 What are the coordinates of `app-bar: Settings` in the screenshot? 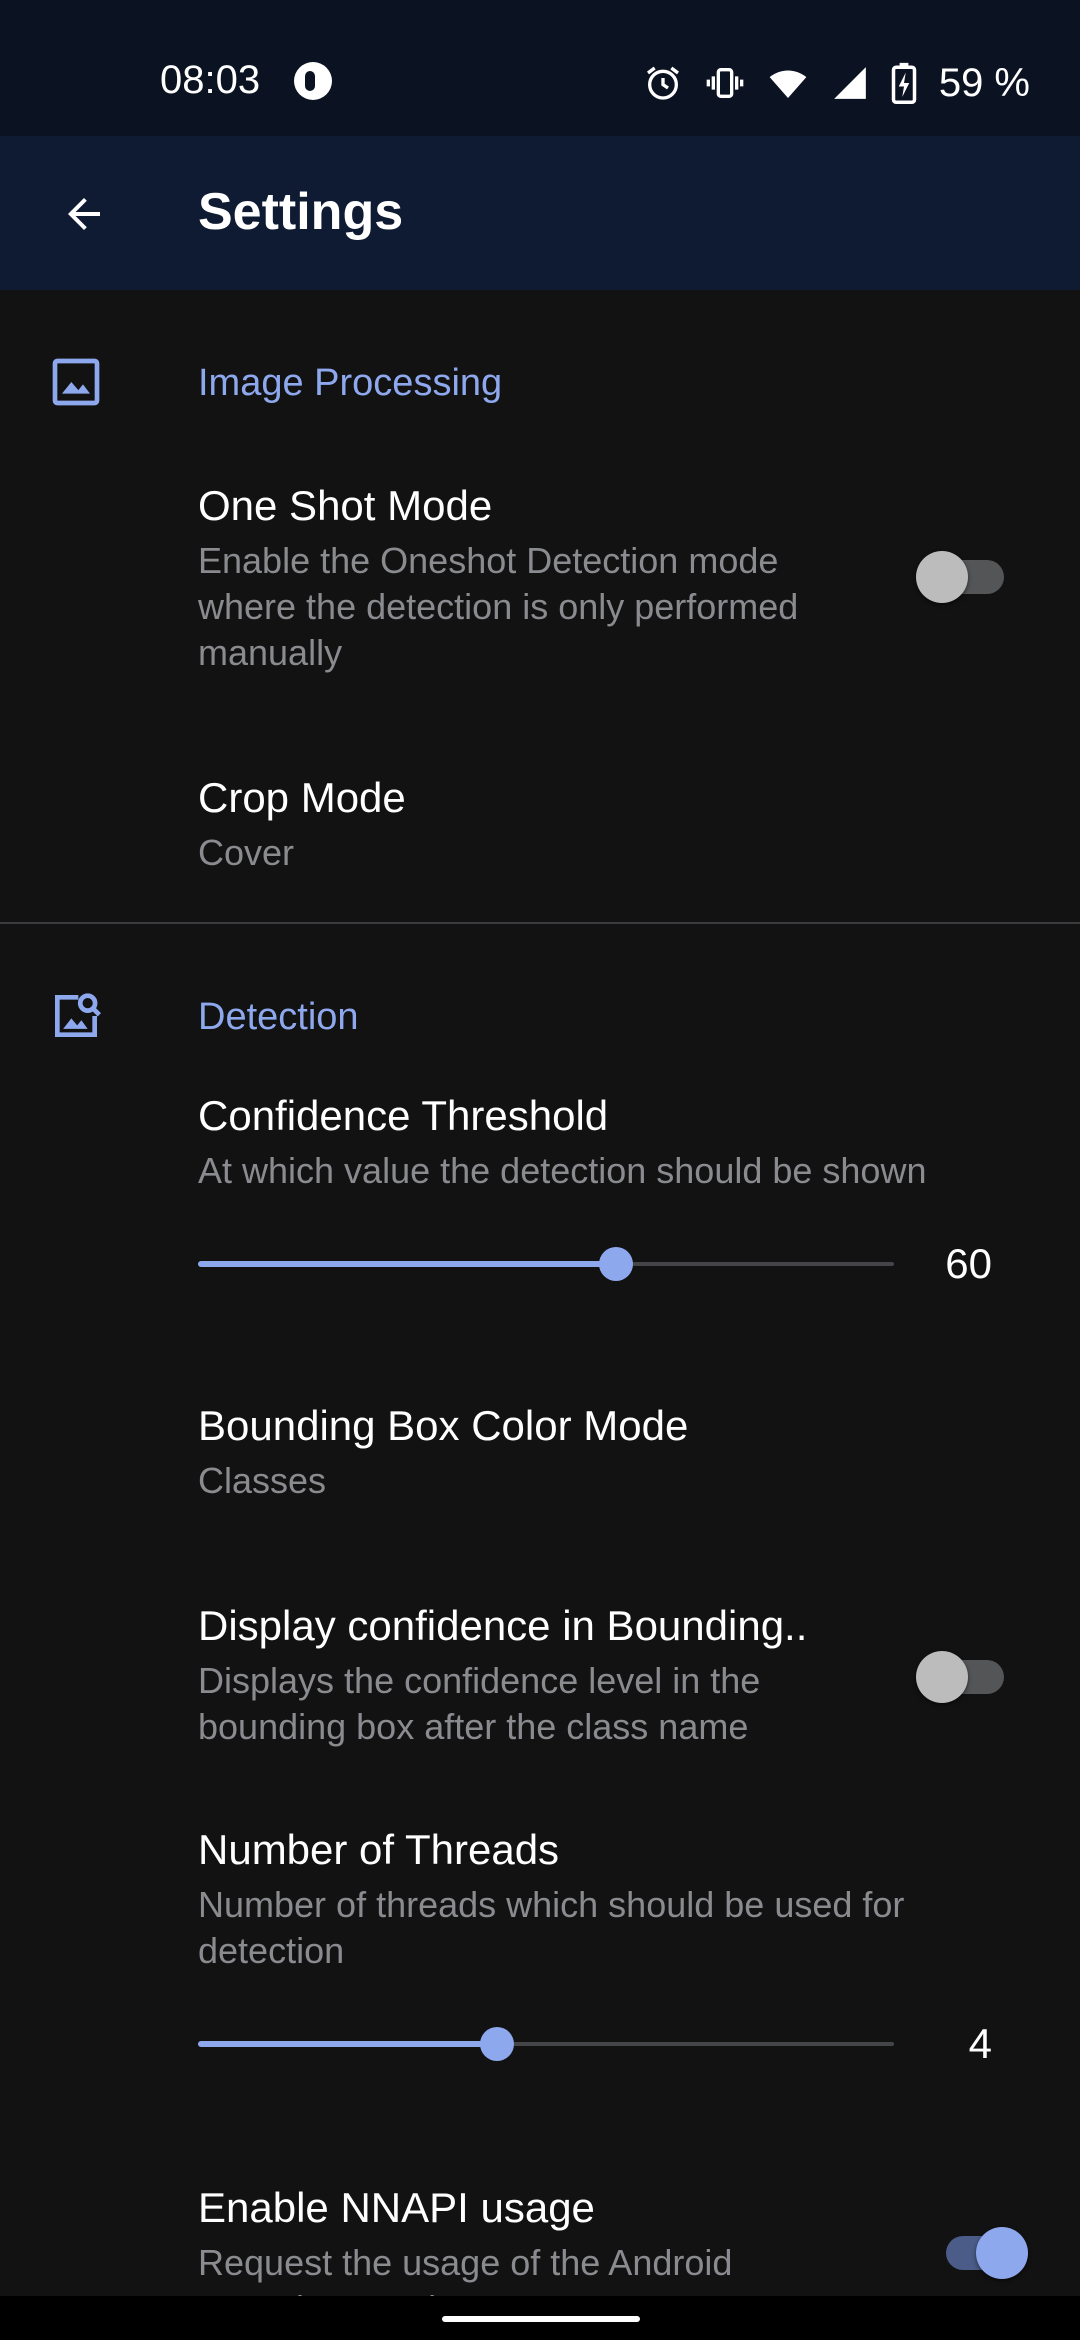 It's located at (540, 213).